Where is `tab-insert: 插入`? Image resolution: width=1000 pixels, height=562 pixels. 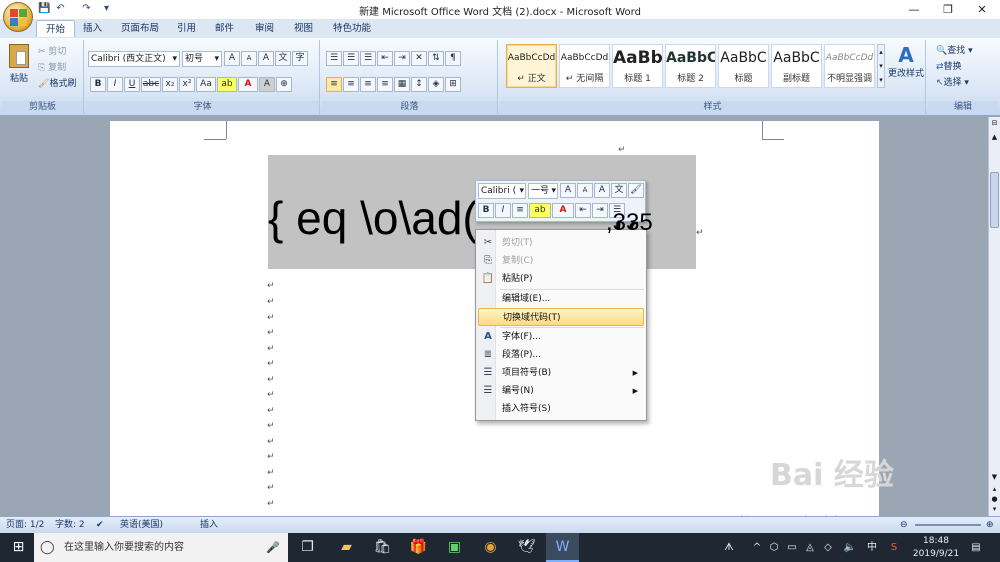
tab-insert: 插入 is located at coordinates (92, 28).